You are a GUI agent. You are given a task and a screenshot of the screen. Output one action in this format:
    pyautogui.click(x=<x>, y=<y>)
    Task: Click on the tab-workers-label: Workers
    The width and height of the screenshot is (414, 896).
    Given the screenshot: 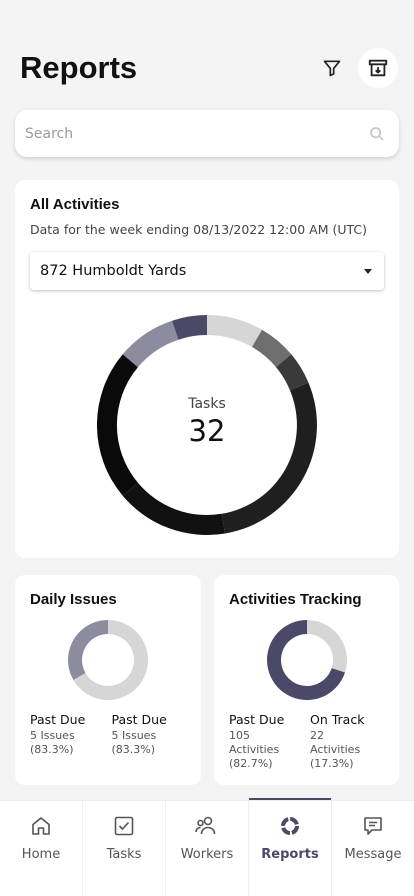 What is the action you would take?
    pyautogui.click(x=207, y=854)
    